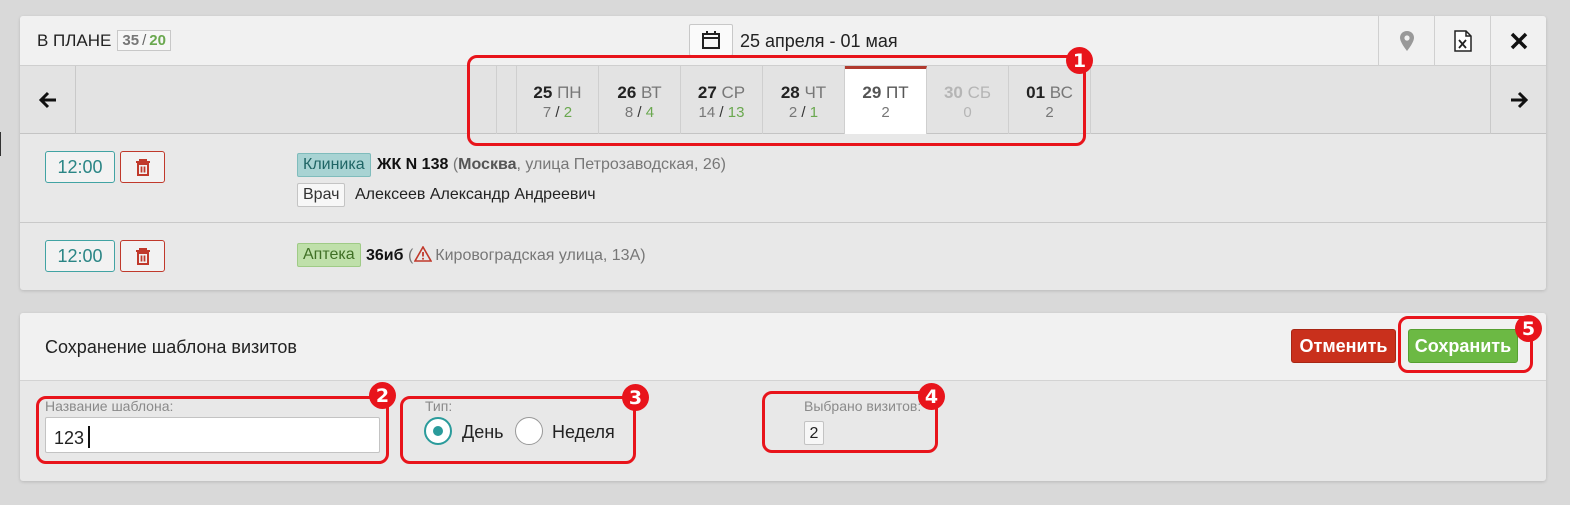  What do you see at coordinates (583, 432) in the screenshot?
I see `type-radio-week-label: Неделя` at bounding box center [583, 432].